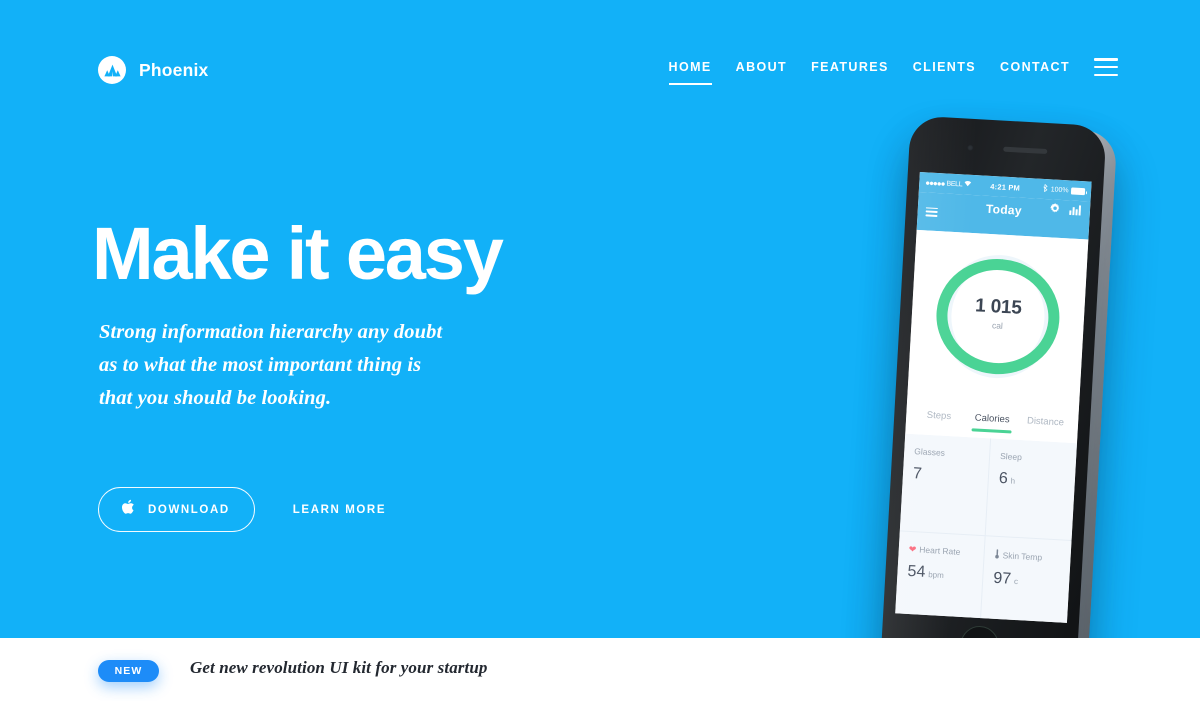  What do you see at coordinates (128, 510) in the screenshot?
I see `apple-logo-icon` at bounding box center [128, 510].